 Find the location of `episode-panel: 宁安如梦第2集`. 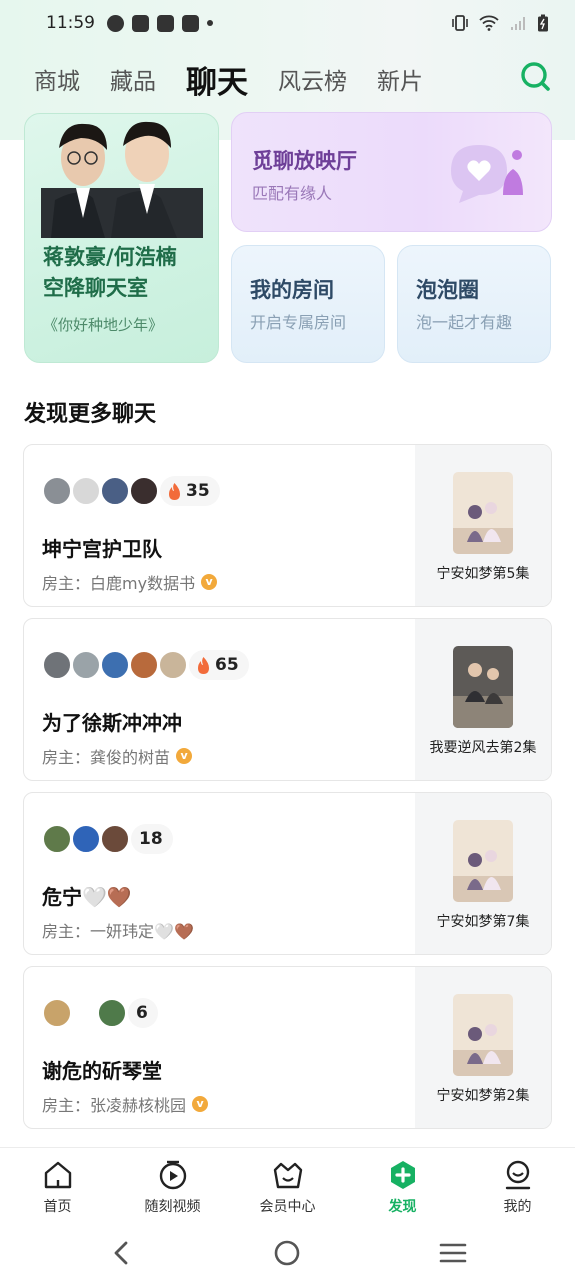

episode-panel: 宁安如梦第2集 is located at coordinates (483, 1047).